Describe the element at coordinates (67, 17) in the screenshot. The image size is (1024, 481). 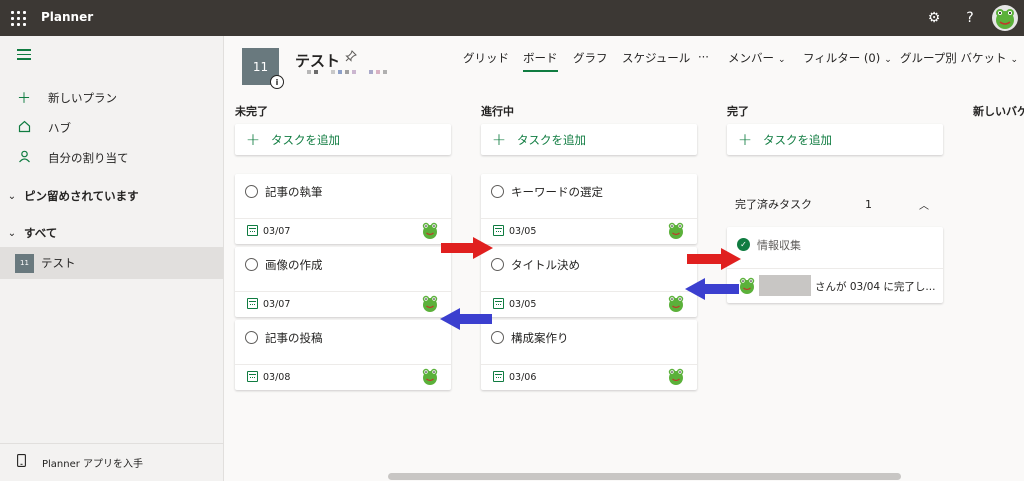
I see `app-name: Planner` at that location.